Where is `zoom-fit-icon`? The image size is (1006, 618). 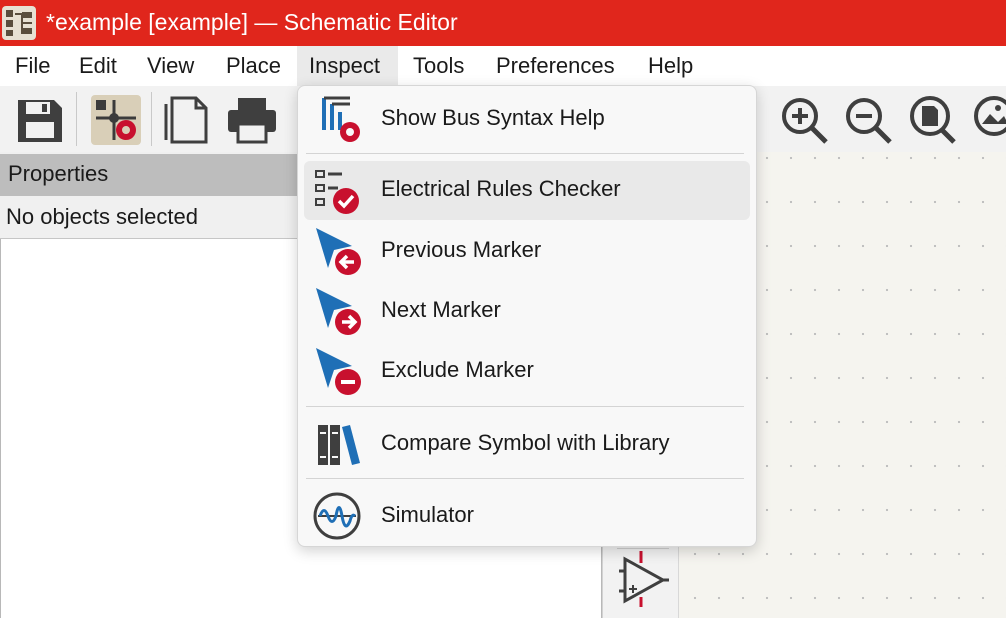
zoom-fit-icon is located at coordinates (932, 120).